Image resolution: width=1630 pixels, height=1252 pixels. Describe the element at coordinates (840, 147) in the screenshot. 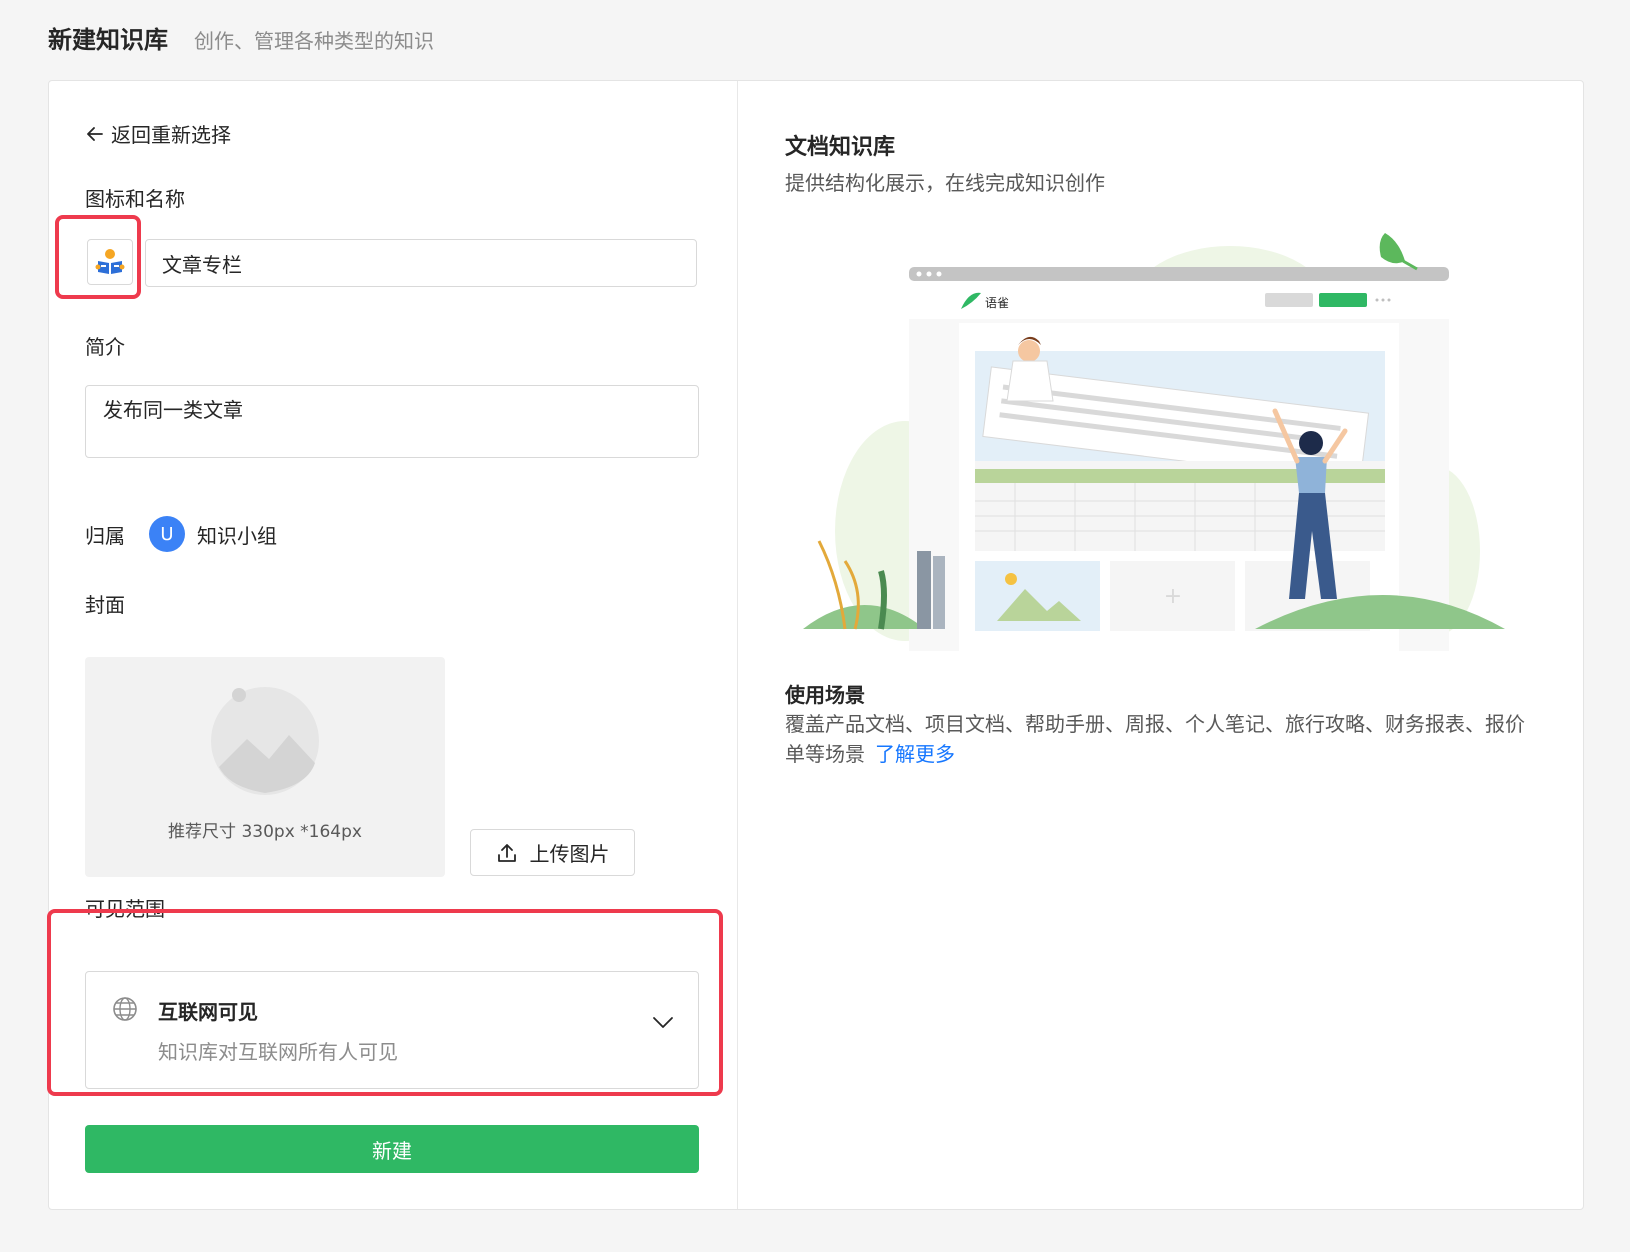

I see `preview-title: 文档知识库` at that location.